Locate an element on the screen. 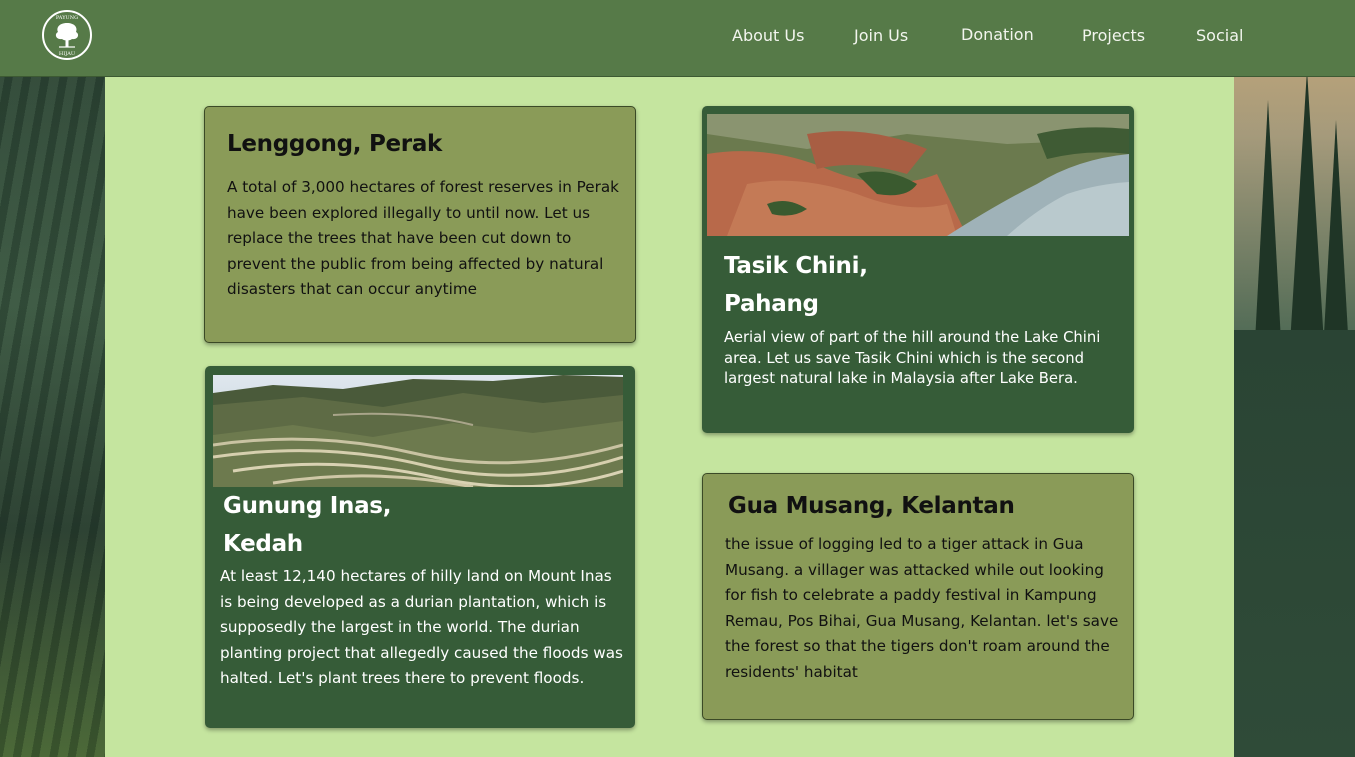  nav-about-us: About Us is located at coordinates (768, 38).